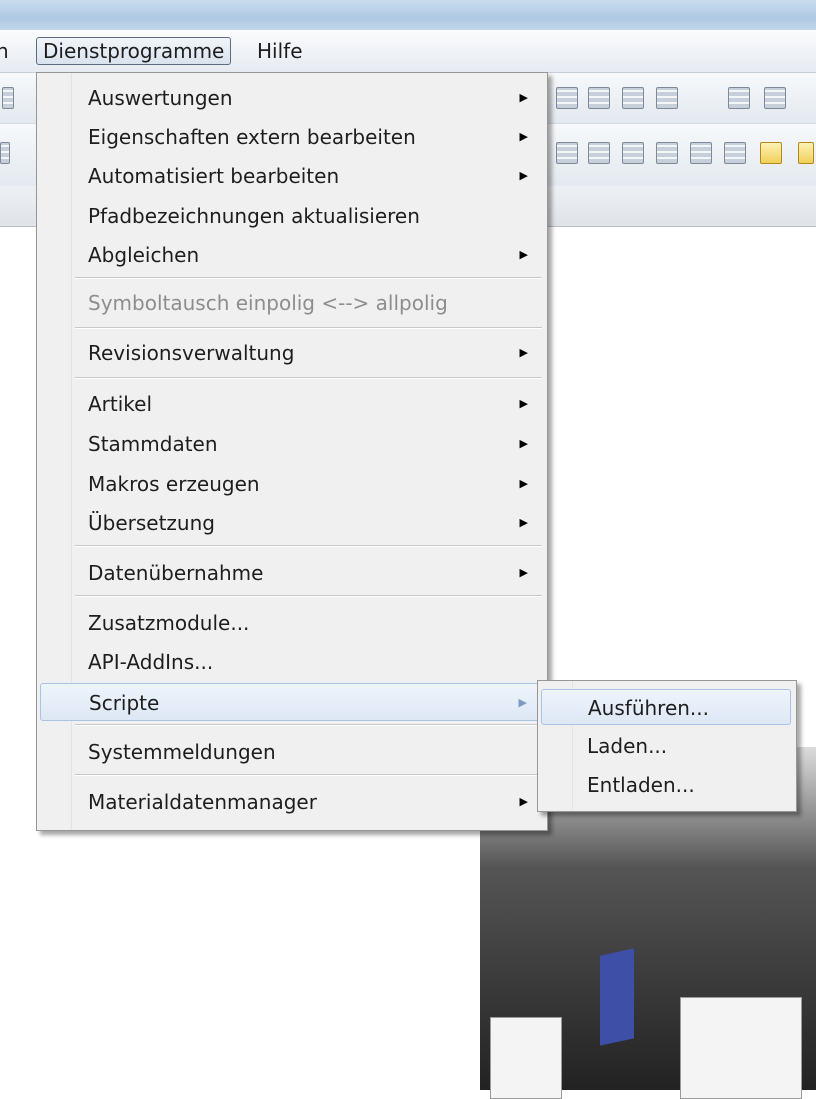  Describe the element at coordinates (160, 98) in the screenshot. I see `menu-item-label: Auswertungen` at that location.